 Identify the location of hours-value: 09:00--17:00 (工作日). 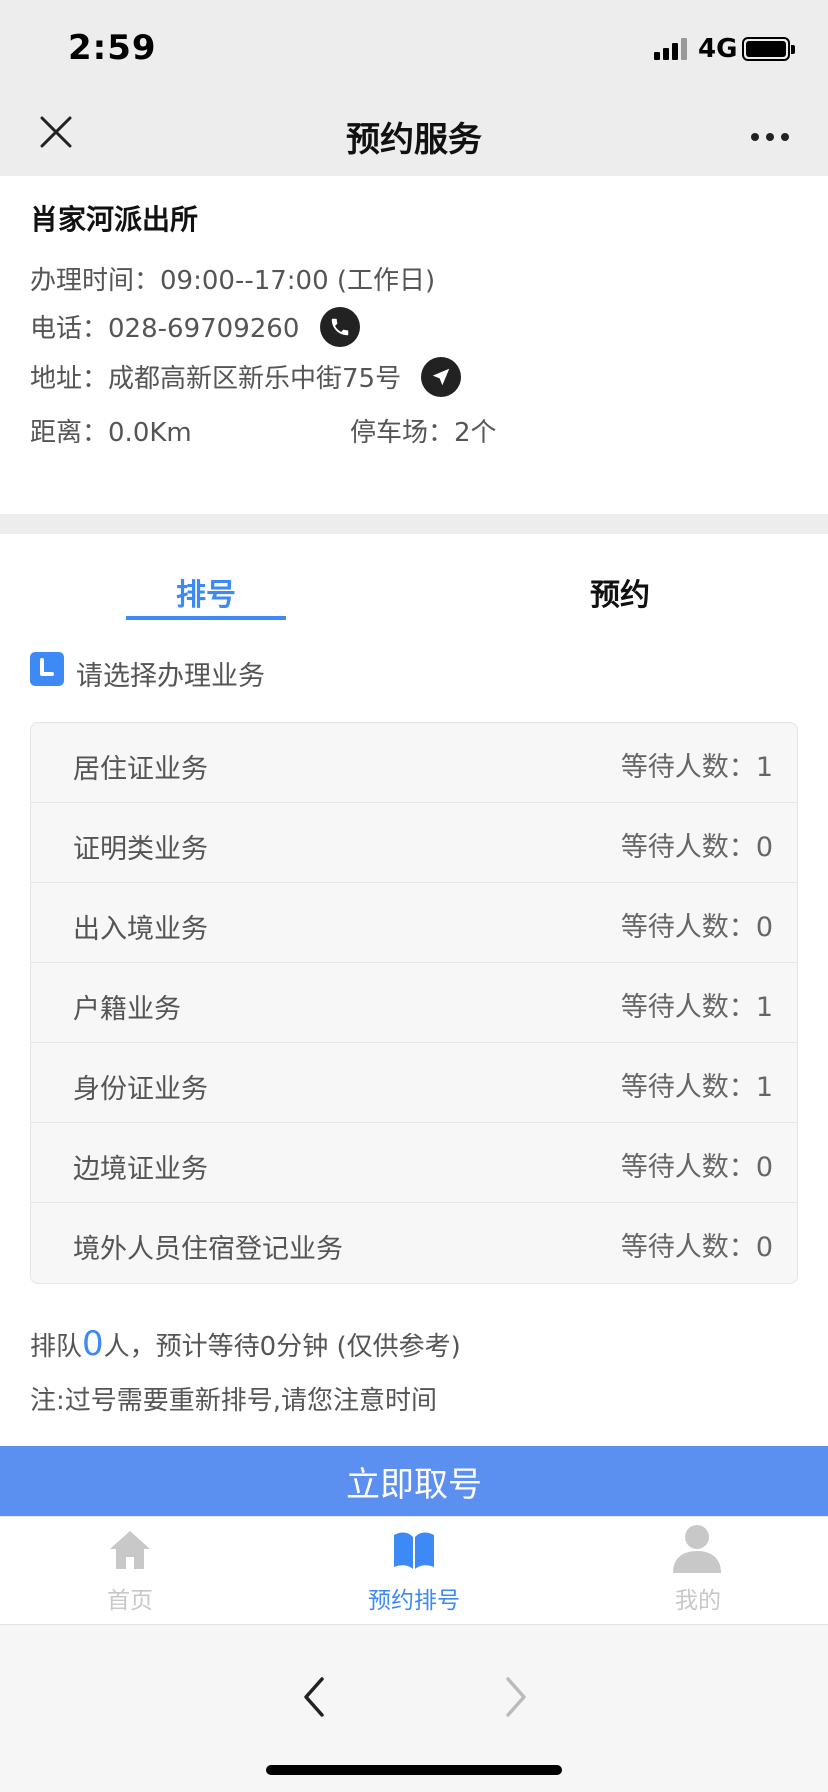
(298, 281).